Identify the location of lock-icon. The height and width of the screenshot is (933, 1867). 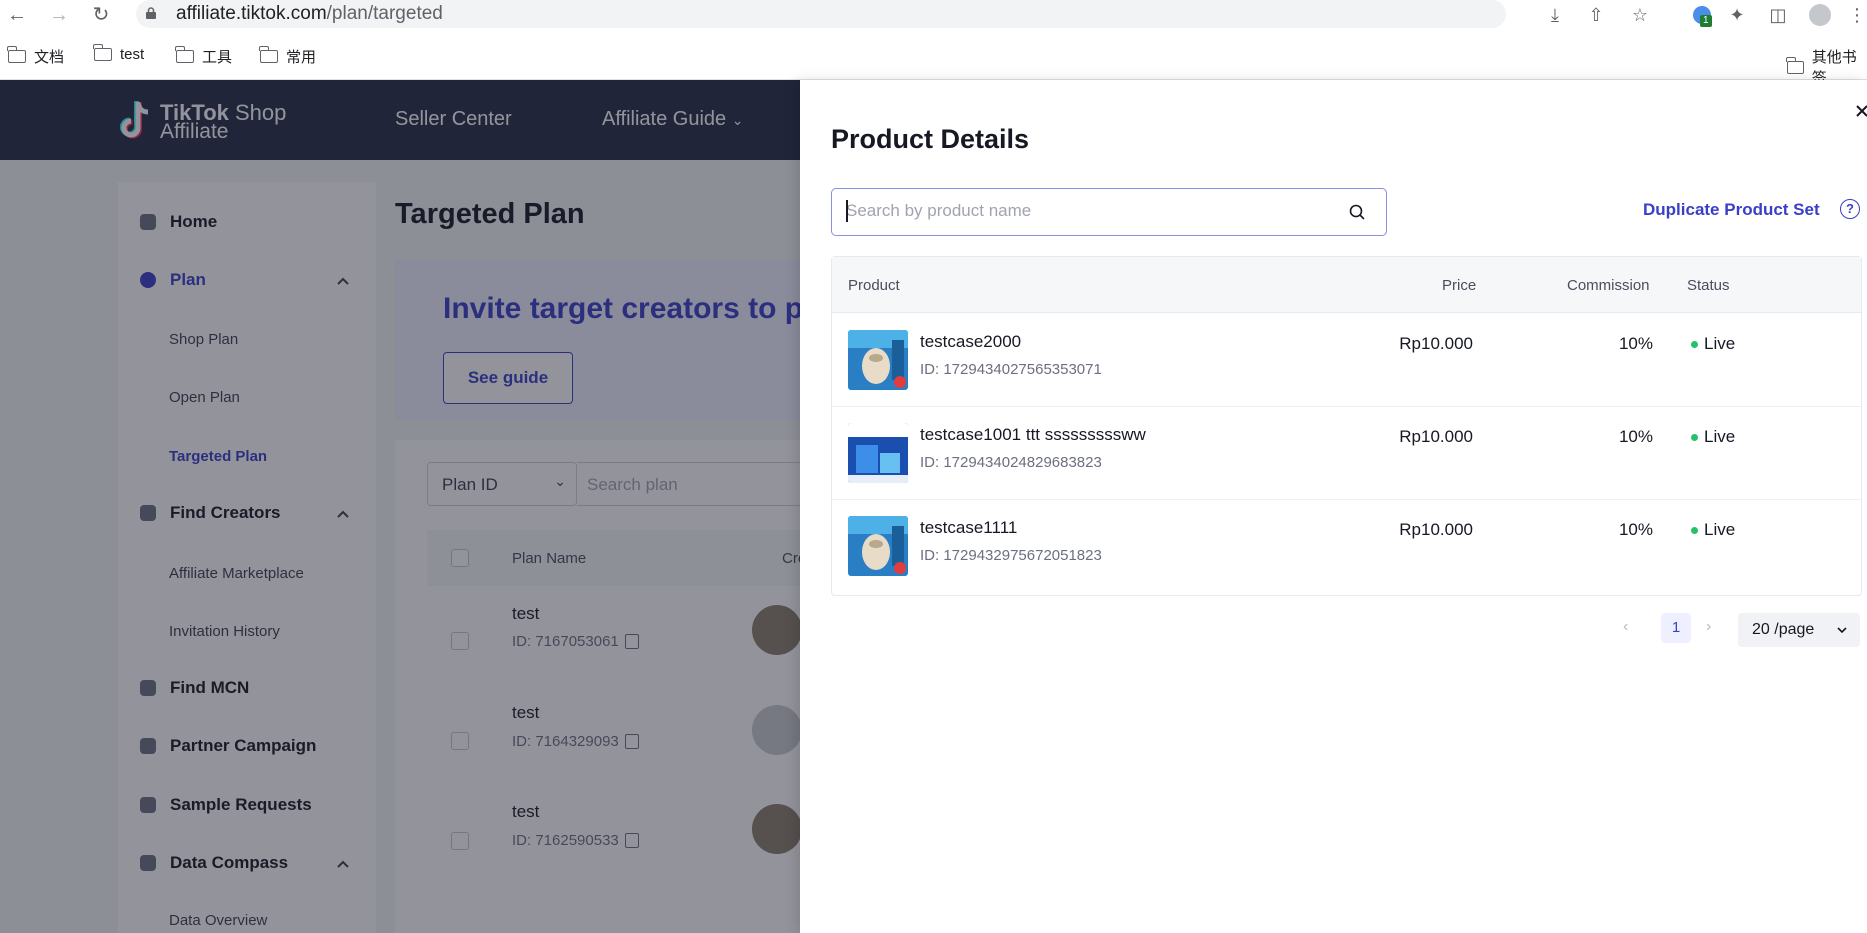
(151, 13).